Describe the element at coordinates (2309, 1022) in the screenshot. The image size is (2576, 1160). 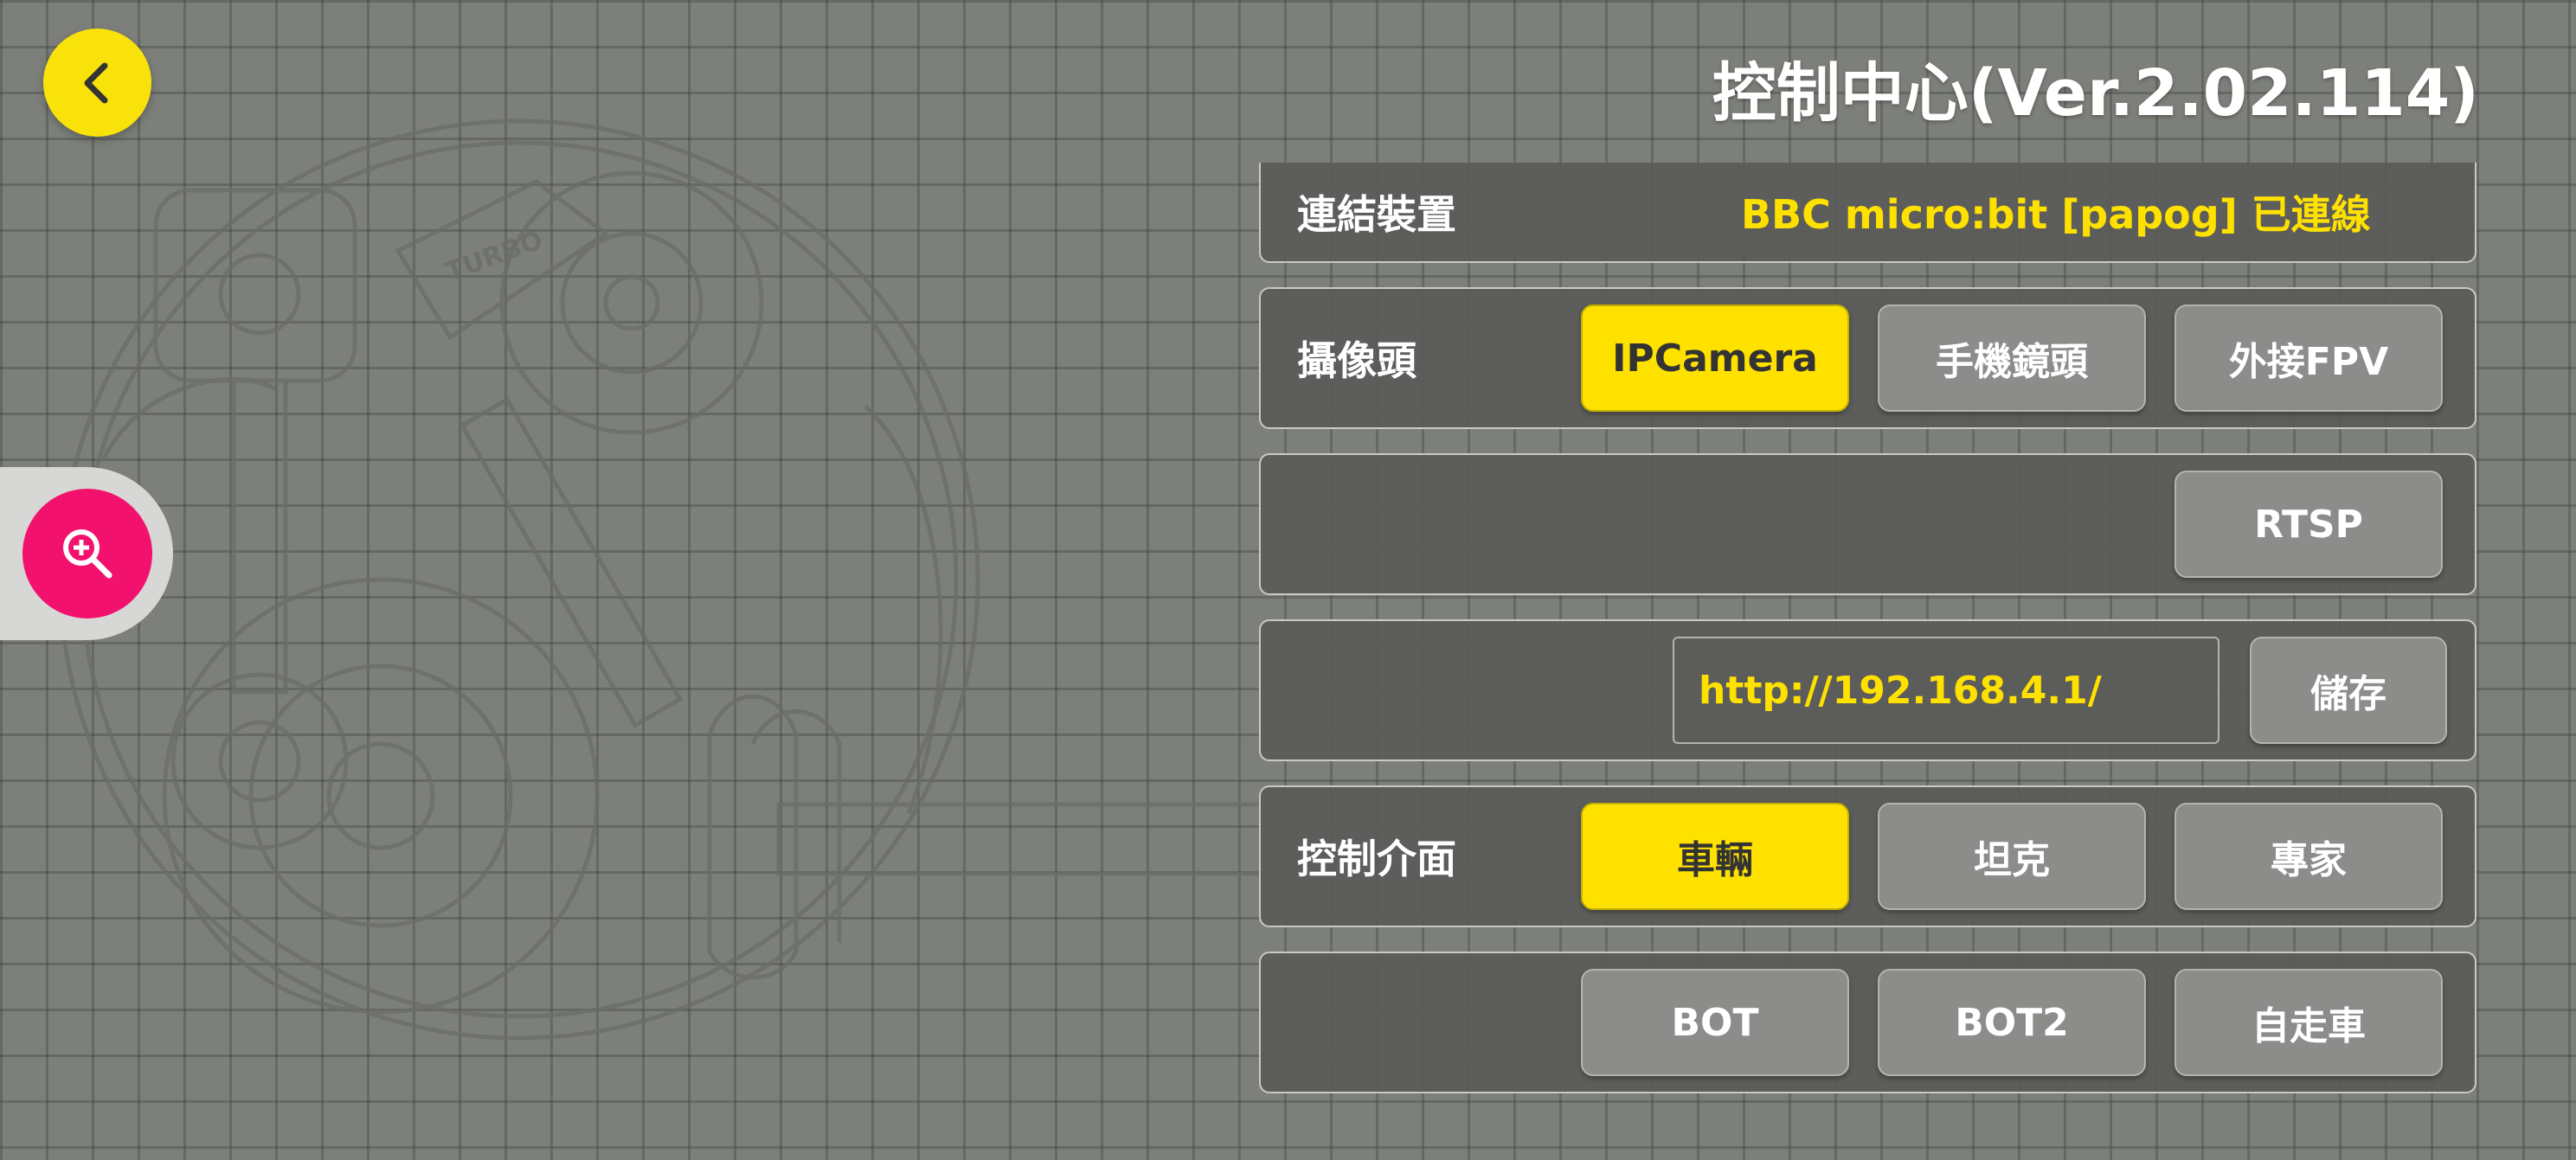
I see `control-option-autonomous: 自走車` at that location.